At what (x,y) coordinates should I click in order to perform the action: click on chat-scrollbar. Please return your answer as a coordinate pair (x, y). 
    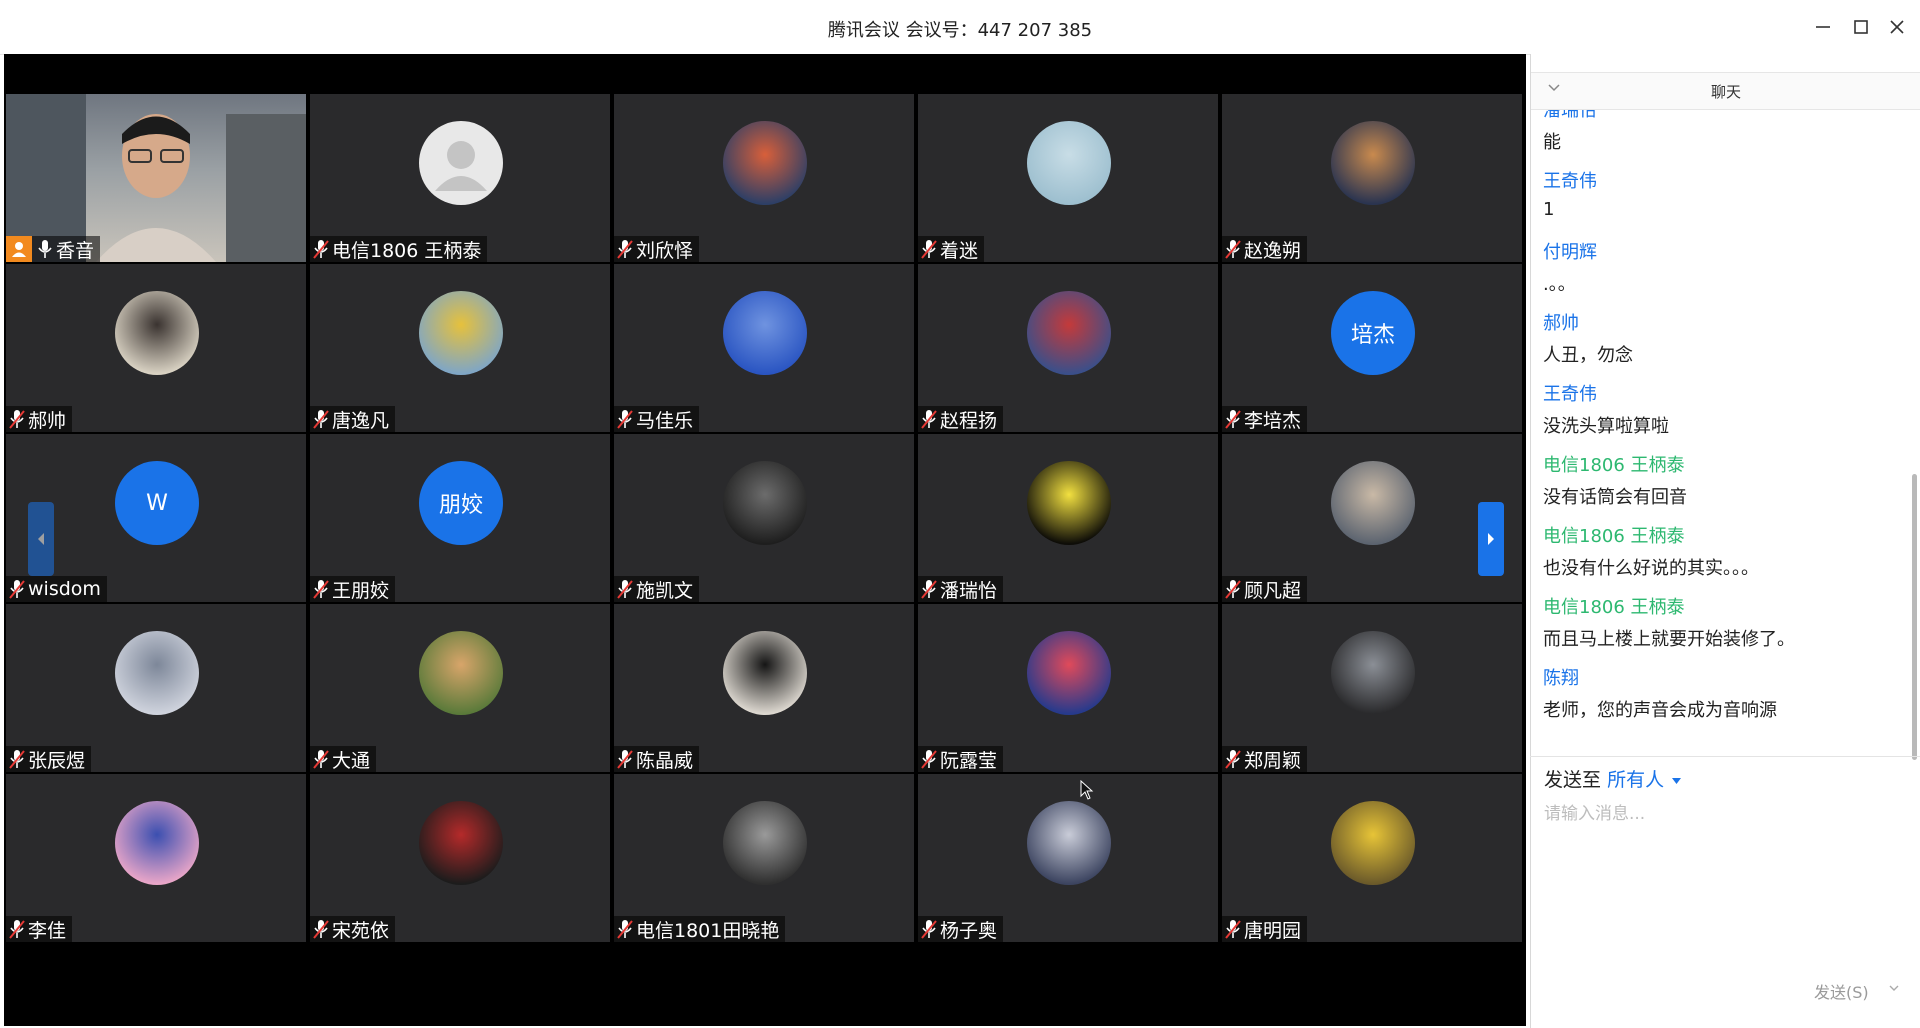
    Looking at the image, I should click on (1914, 617).